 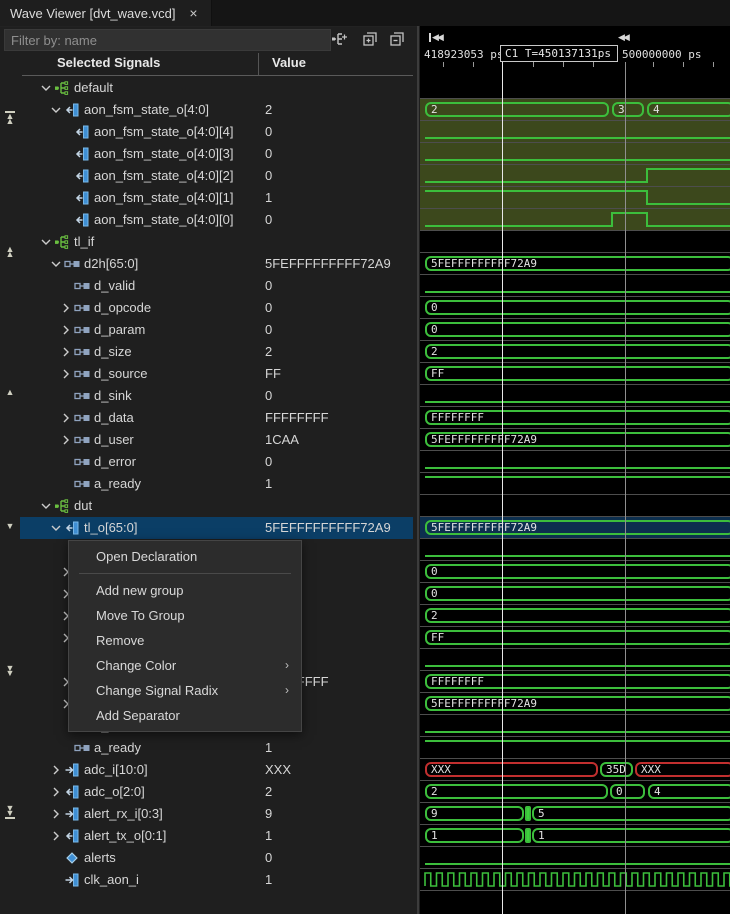 What do you see at coordinates (10, 252) in the screenshot?
I see `prev-group-marker: ▲ ▲` at bounding box center [10, 252].